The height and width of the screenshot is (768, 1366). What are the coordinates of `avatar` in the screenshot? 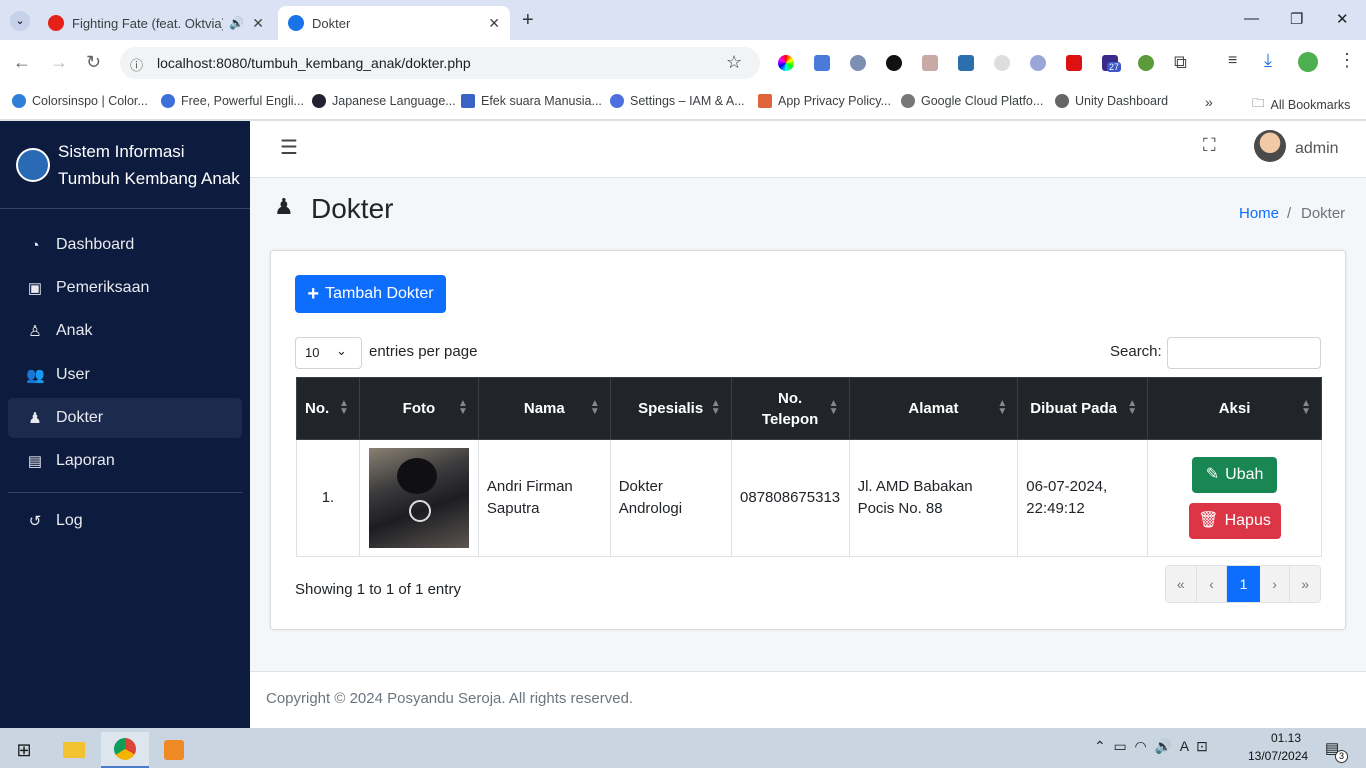 It's located at (1270, 146).